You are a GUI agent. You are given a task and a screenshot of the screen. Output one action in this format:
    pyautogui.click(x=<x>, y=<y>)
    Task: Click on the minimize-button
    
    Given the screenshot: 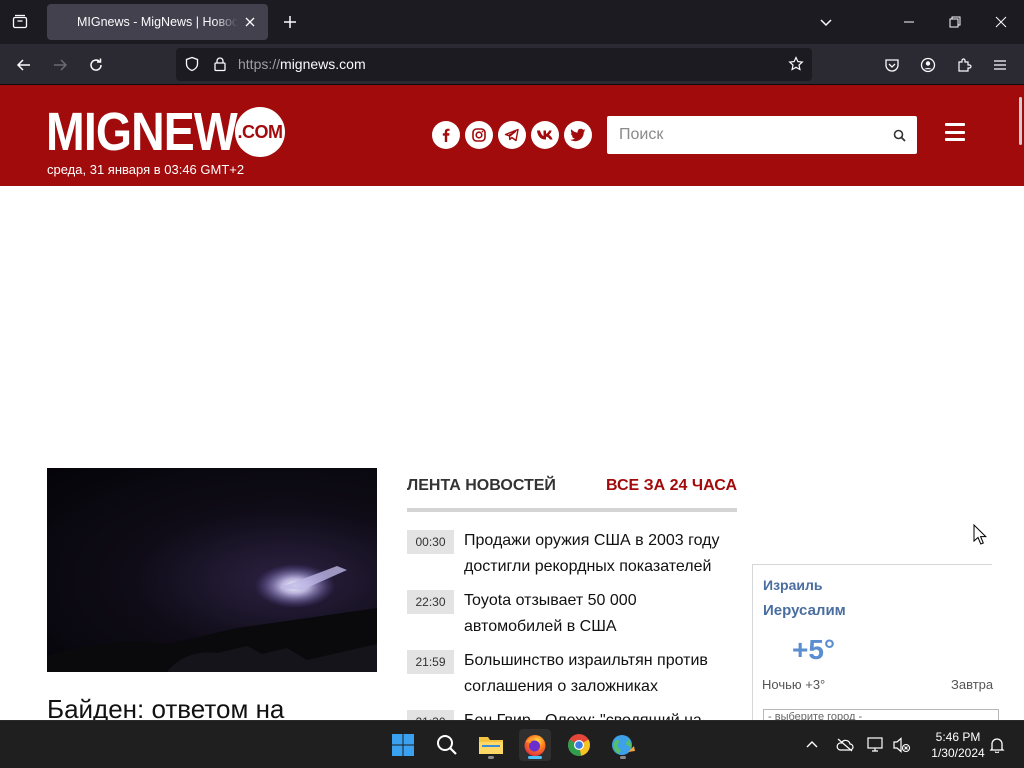 What is the action you would take?
    pyautogui.click(x=909, y=22)
    